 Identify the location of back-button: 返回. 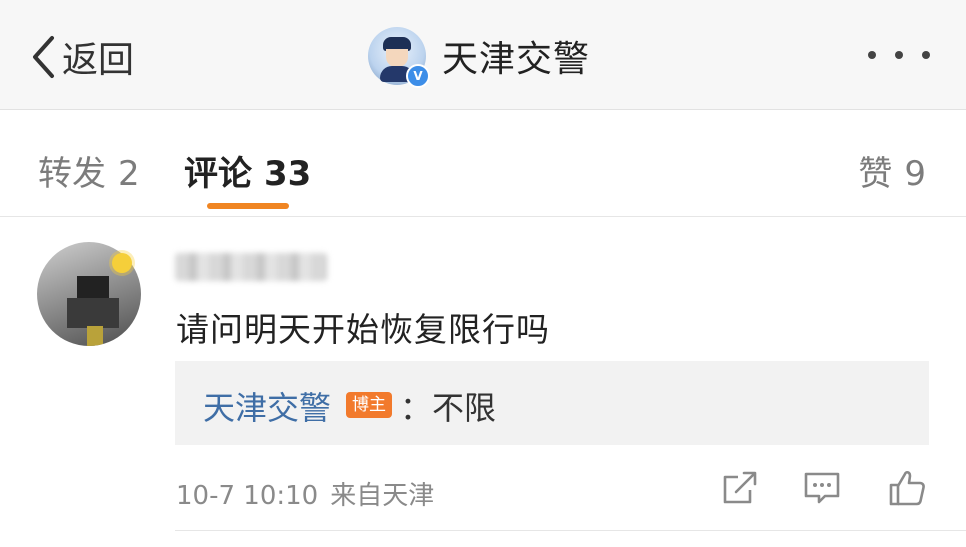
(82, 57).